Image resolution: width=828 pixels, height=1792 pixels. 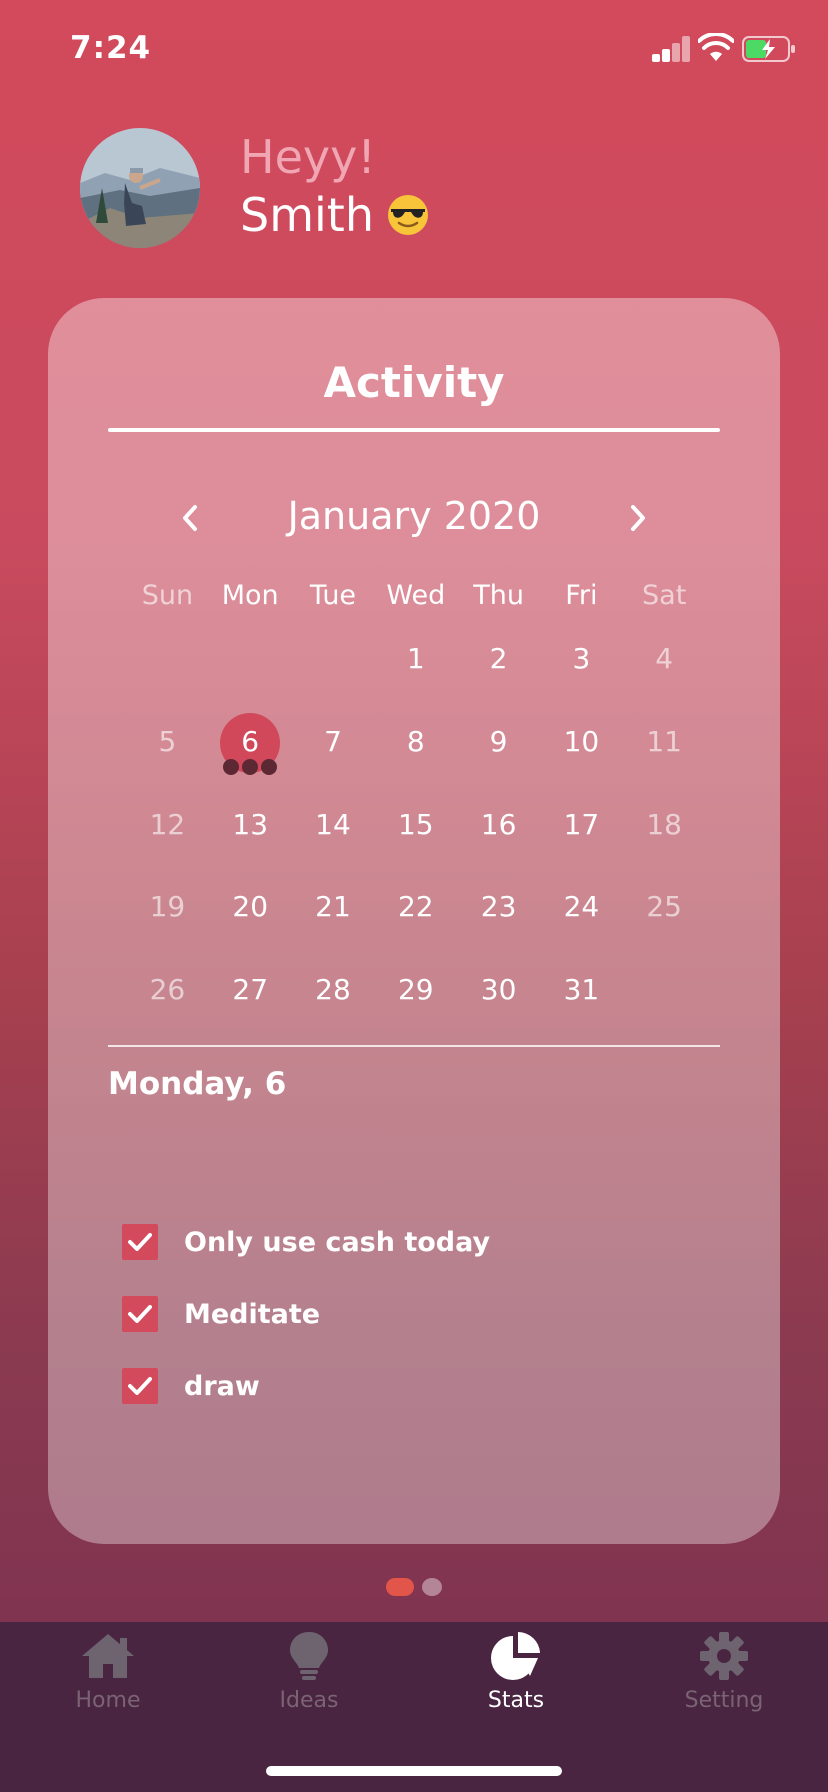 I want to click on calendar-day: 21, so click(x=333, y=913).